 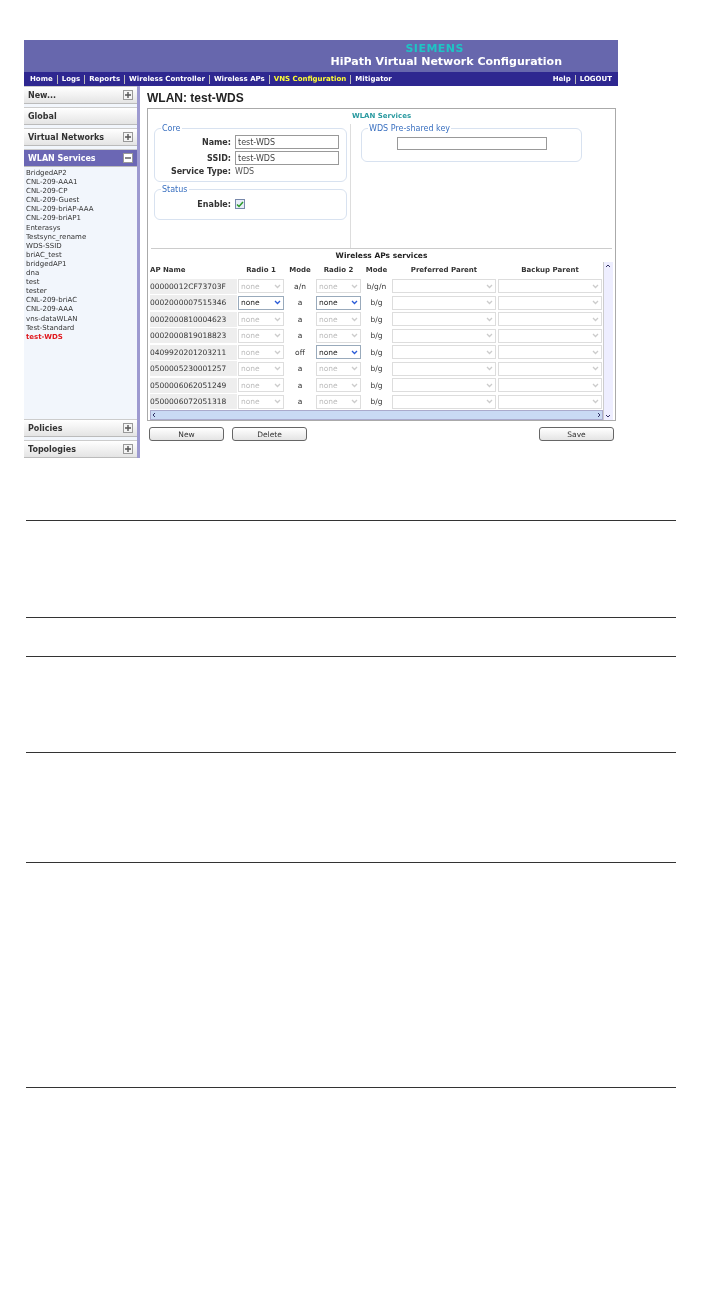 What do you see at coordinates (410, 128) in the screenshot?
I see `group-legend: WDS Pre-shared key` at bounding box center [410, 128].